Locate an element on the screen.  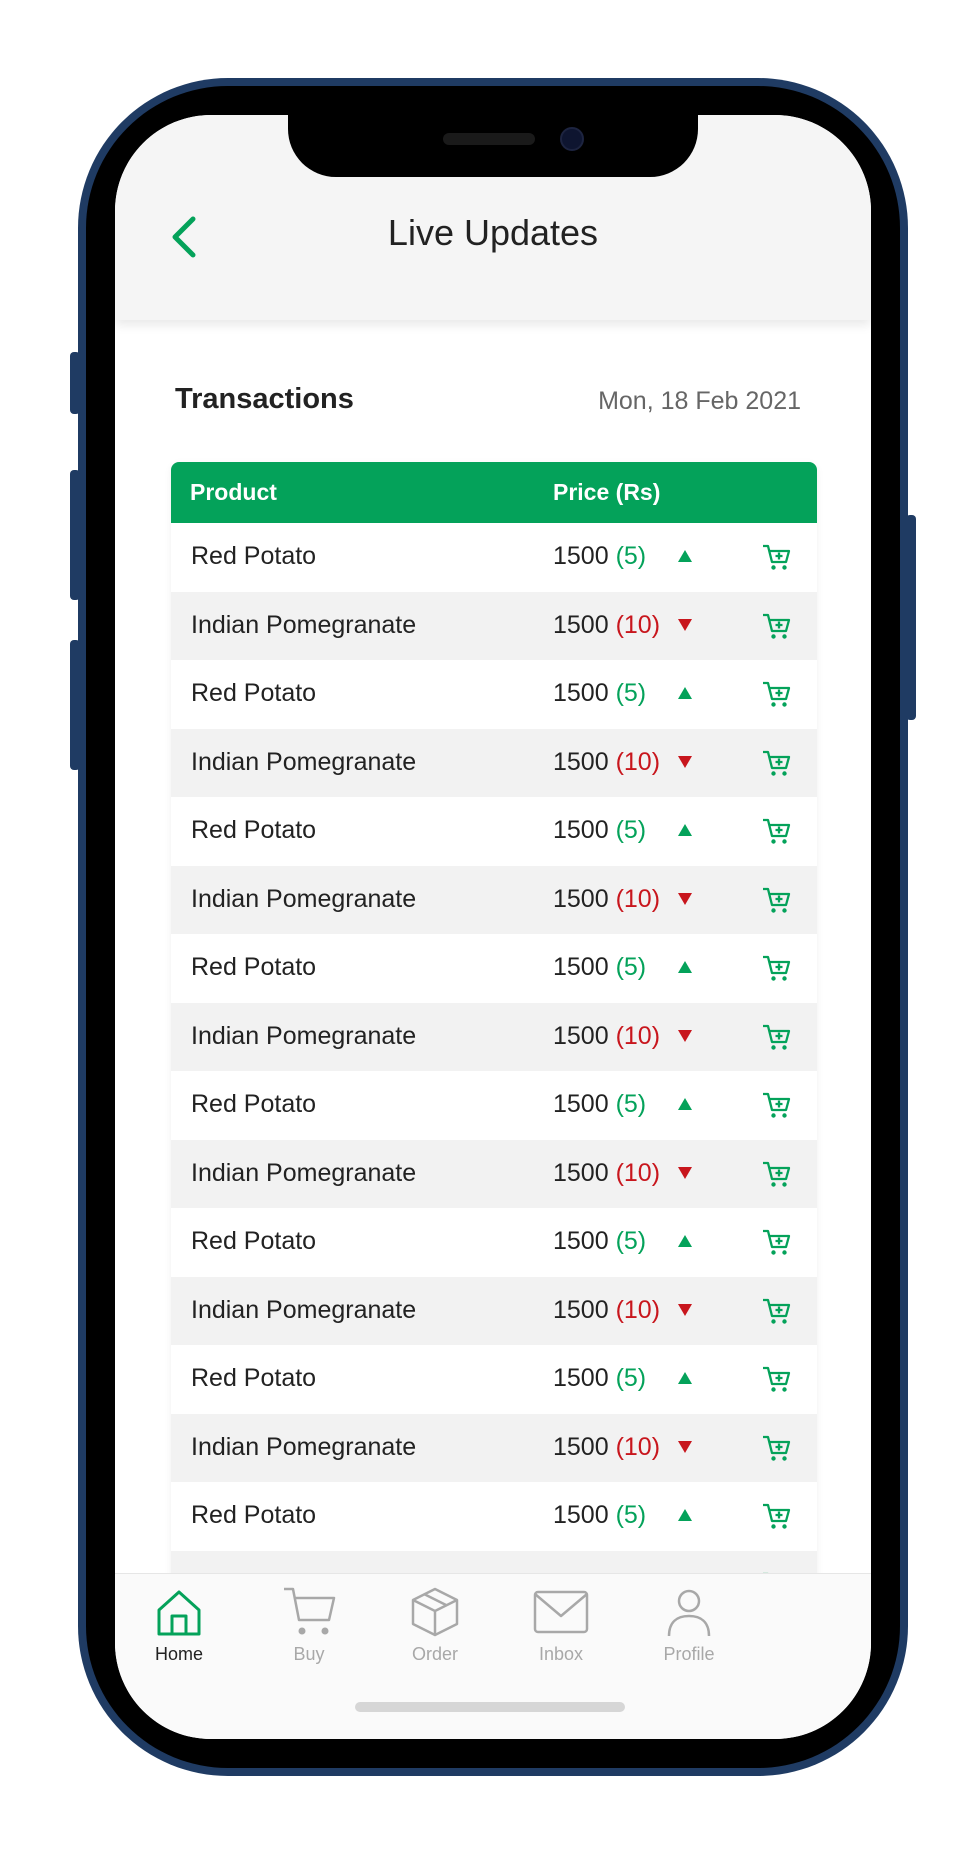
nav-item-profile: Profile is located at coordinates (689, 1624).